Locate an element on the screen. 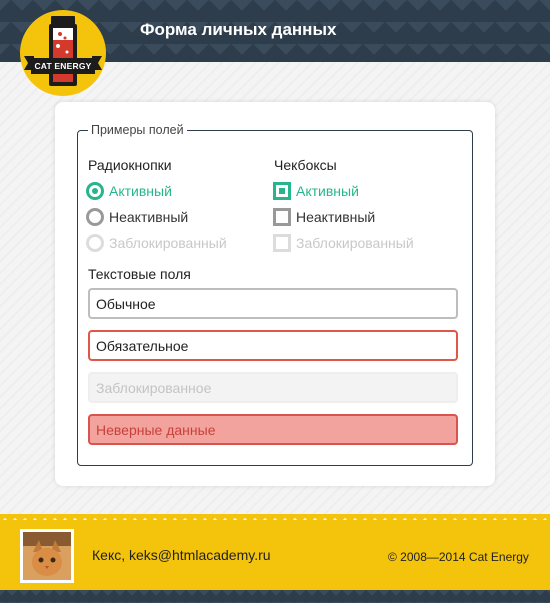 This screenshot has width=550, height=603. footer-user-info: Кекс, keks@htmlacademy.ru is located at coordinates (181, 555).